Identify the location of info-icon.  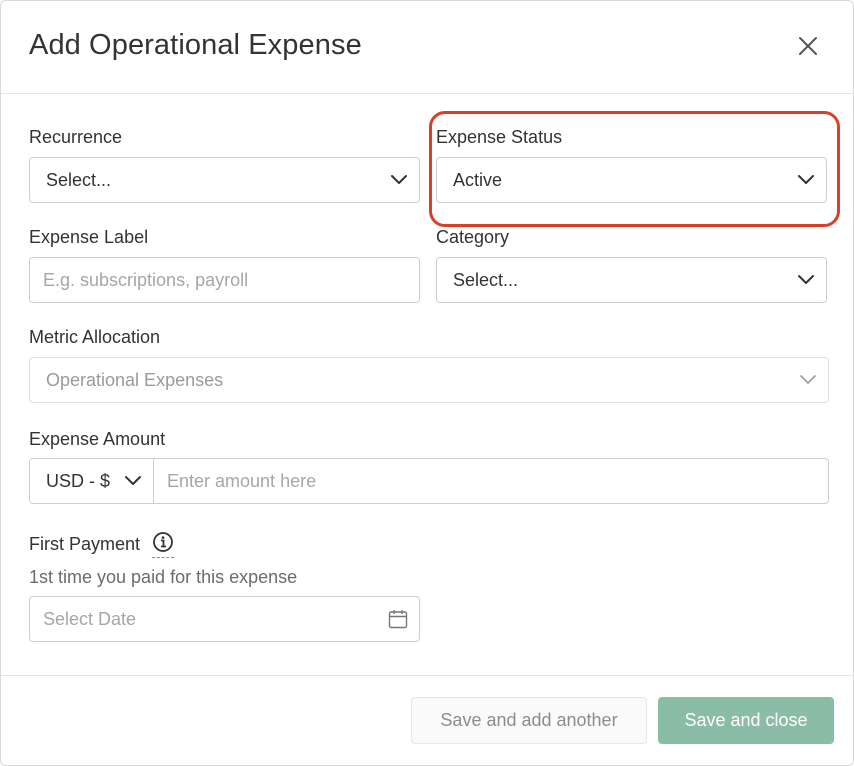
(163, 542).